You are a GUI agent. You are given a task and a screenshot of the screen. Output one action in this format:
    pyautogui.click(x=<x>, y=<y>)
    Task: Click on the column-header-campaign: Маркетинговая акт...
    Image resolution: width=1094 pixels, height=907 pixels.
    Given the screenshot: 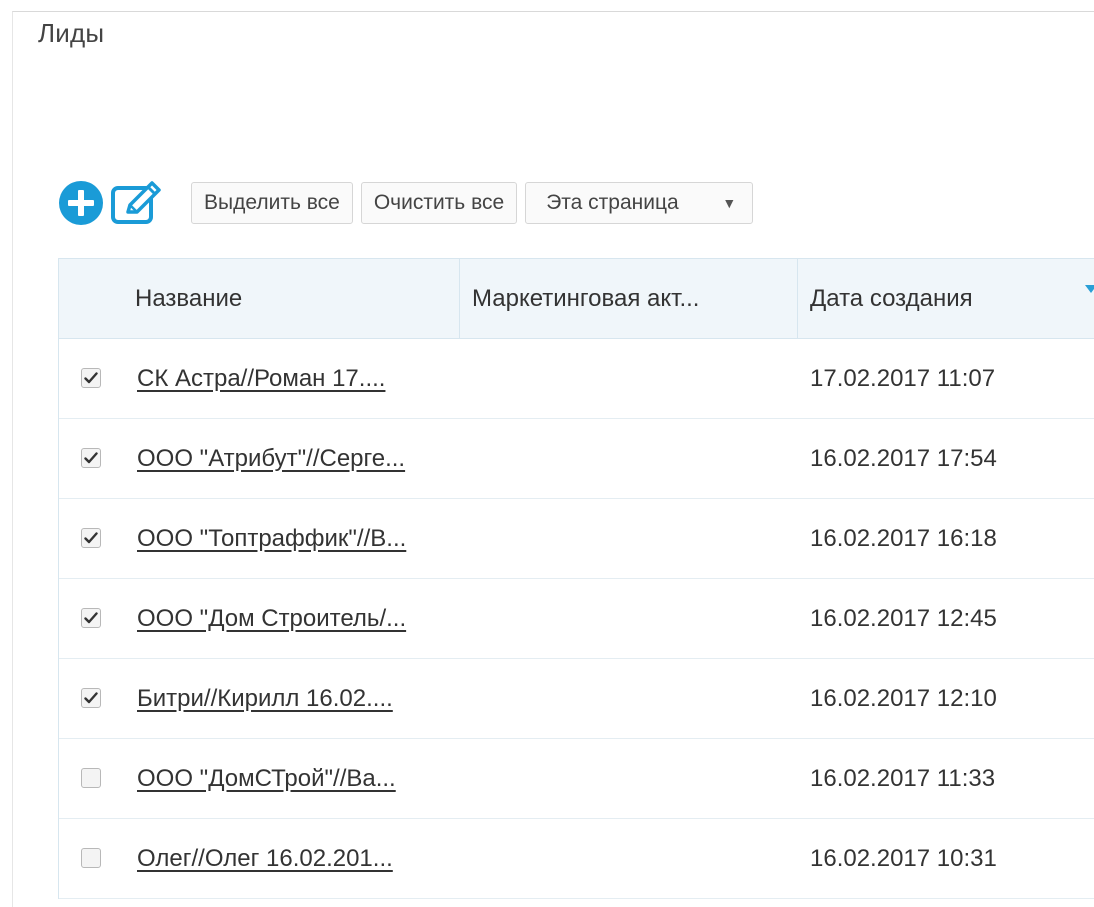 What is the action you would take?
    pyautogui.click(x=629, y=298)
    